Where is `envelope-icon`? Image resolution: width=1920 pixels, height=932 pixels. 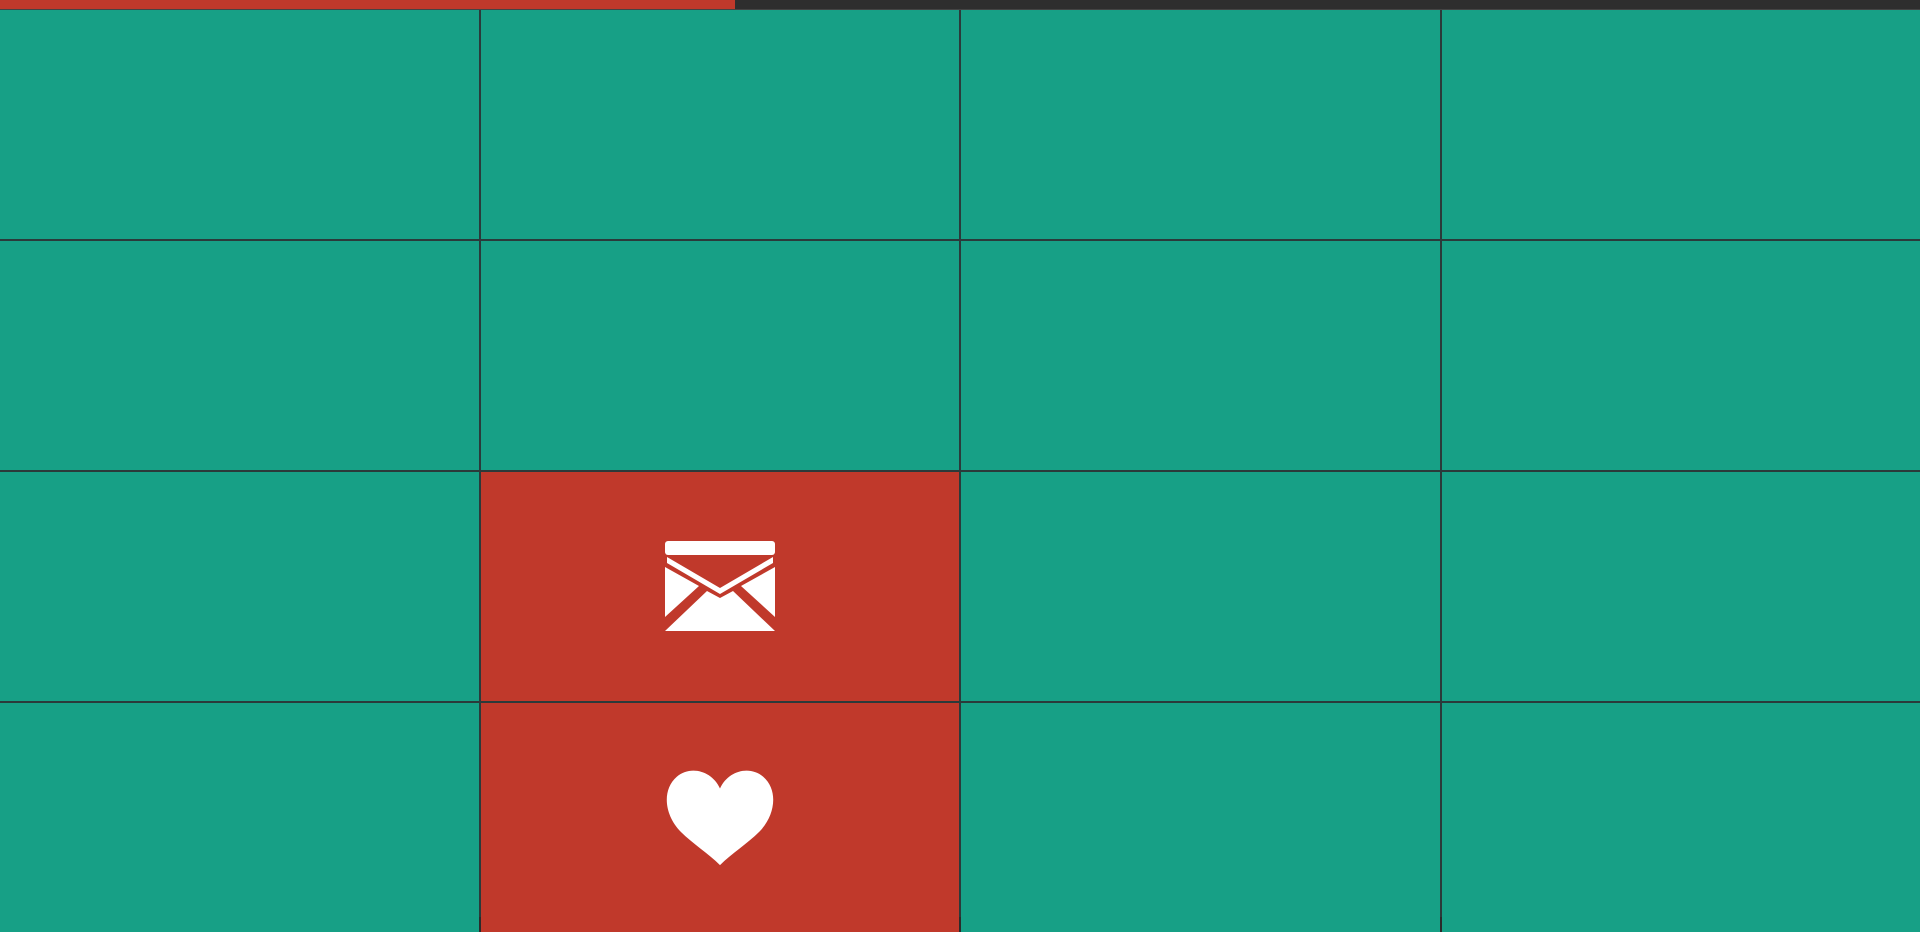
envelope-icon is located at coordinates (720, 587).